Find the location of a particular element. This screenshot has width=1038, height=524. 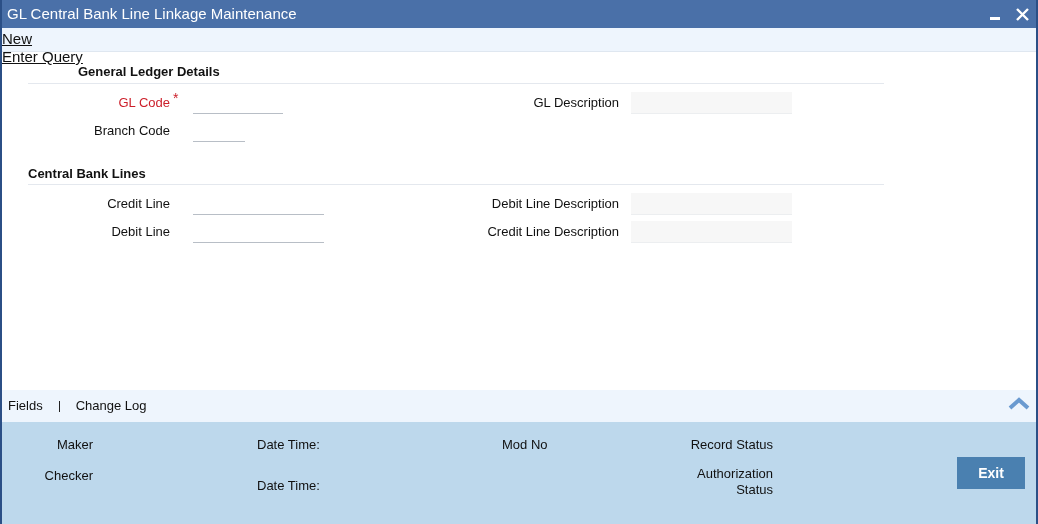

chevron-up-icon is located at coordinates (1019, 403).